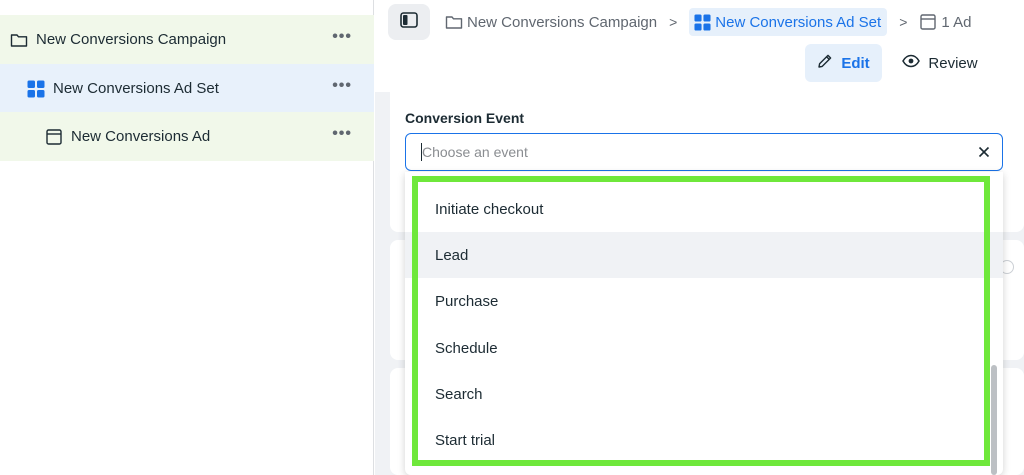  Describe the element at coordinates (704, 301) in the screenshot. I see `event-option: Purchase` at that location.